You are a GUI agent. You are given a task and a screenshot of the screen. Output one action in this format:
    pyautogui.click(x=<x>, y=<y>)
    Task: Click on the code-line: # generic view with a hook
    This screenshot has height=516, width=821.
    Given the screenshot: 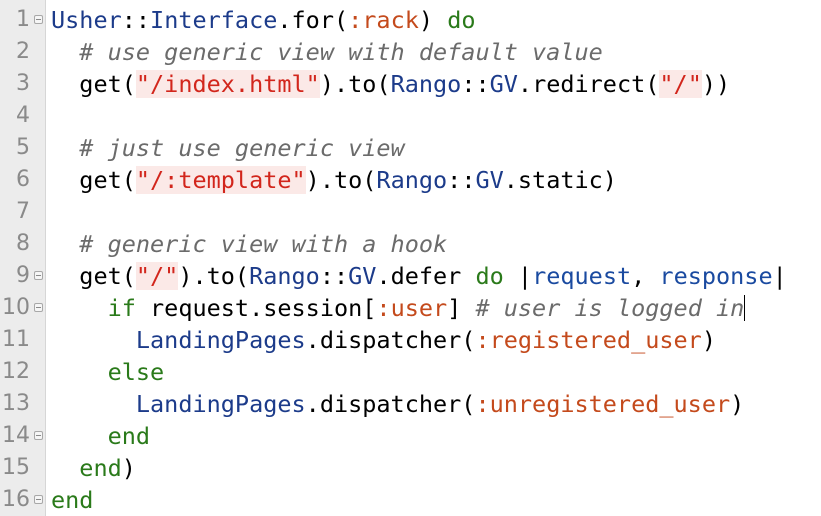 What is the action you would take?
    pyautogui.click(x=433, y=244)
    